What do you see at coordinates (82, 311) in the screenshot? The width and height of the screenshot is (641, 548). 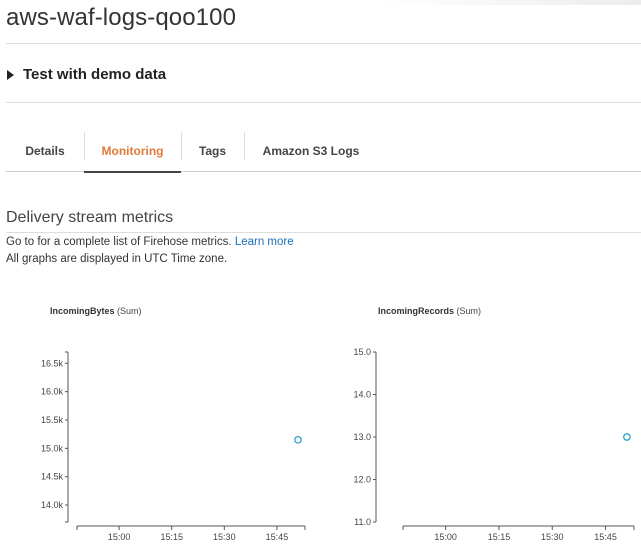 I see `chart-metric-name: IncomingBytes` at bounding box center [82, 311].